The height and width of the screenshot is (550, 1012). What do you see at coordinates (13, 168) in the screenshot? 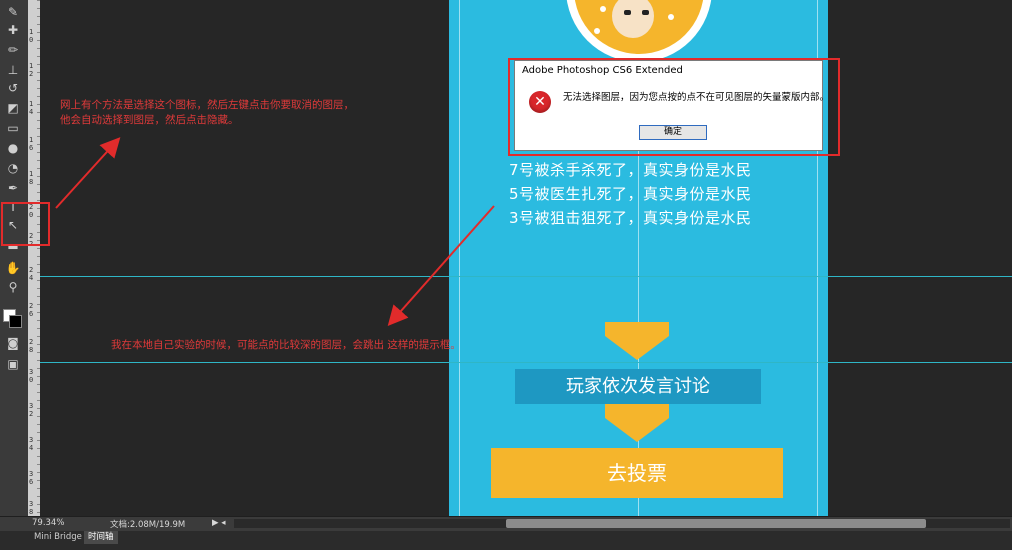
I see `dodge-icon: ◔` at bounding box center [13, 168].